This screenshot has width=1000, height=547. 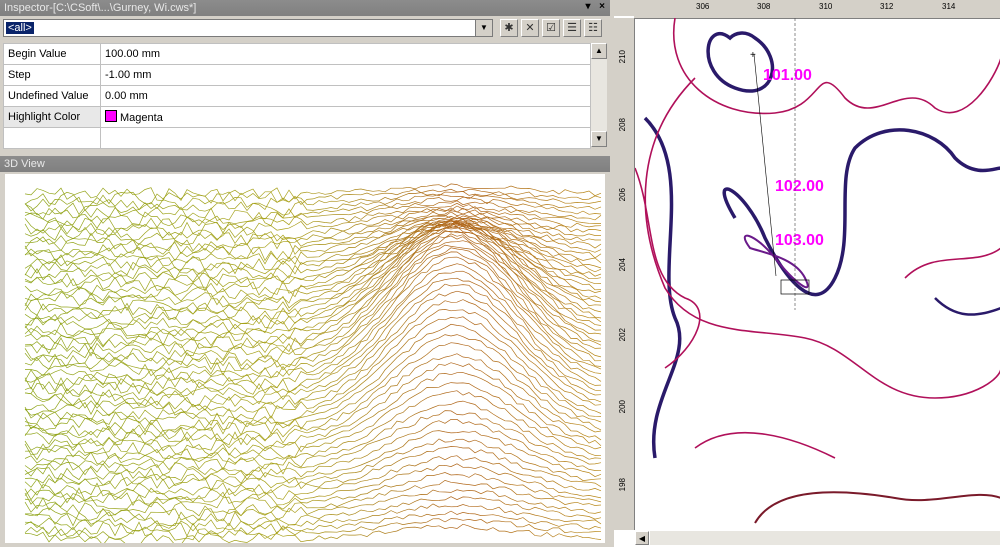 What do you see at coordinates (20, 28) in the screenshot?
I see `filter-value: <all>` at bounding box center [20, 28].